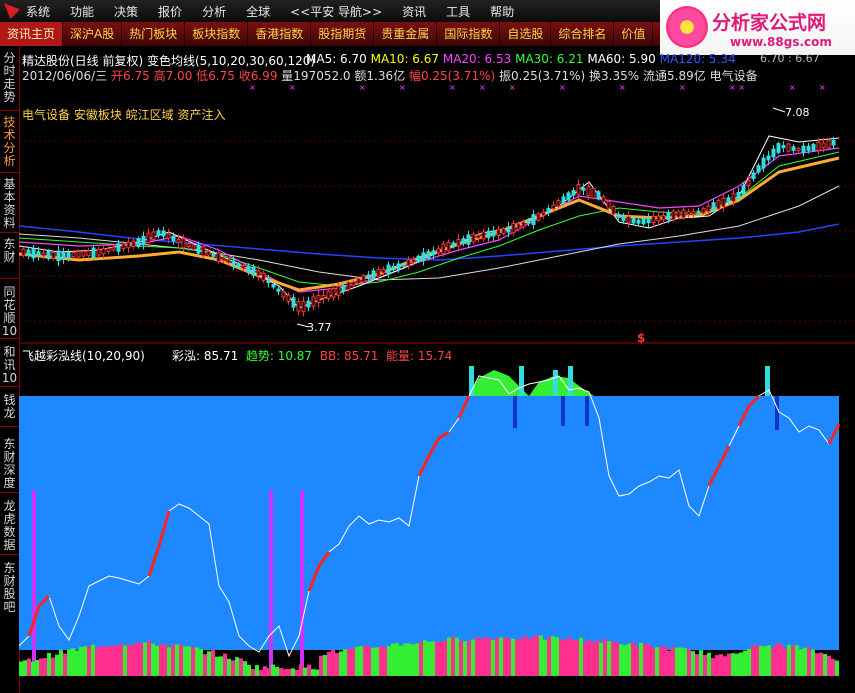  Describe the element at coordinates (217, 34) in the screenshot. I see `tab-sector-index: 板块指数` at that location.